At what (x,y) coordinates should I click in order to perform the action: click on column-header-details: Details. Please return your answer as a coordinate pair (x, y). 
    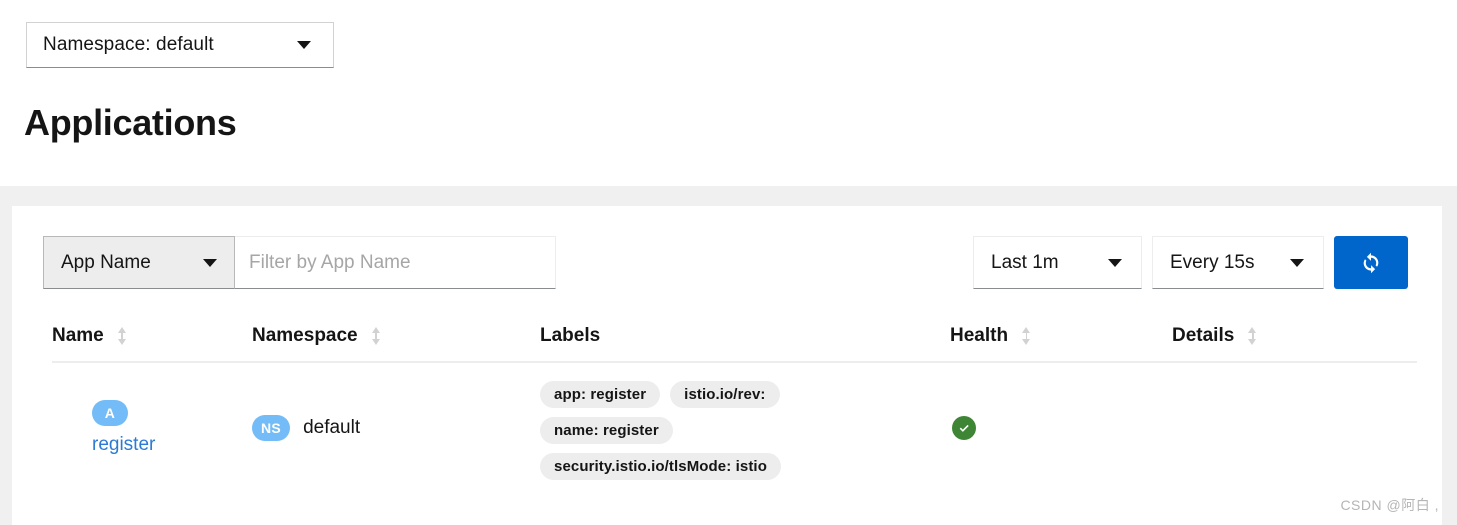
    Looking at the image, I should click on (1294, 336).